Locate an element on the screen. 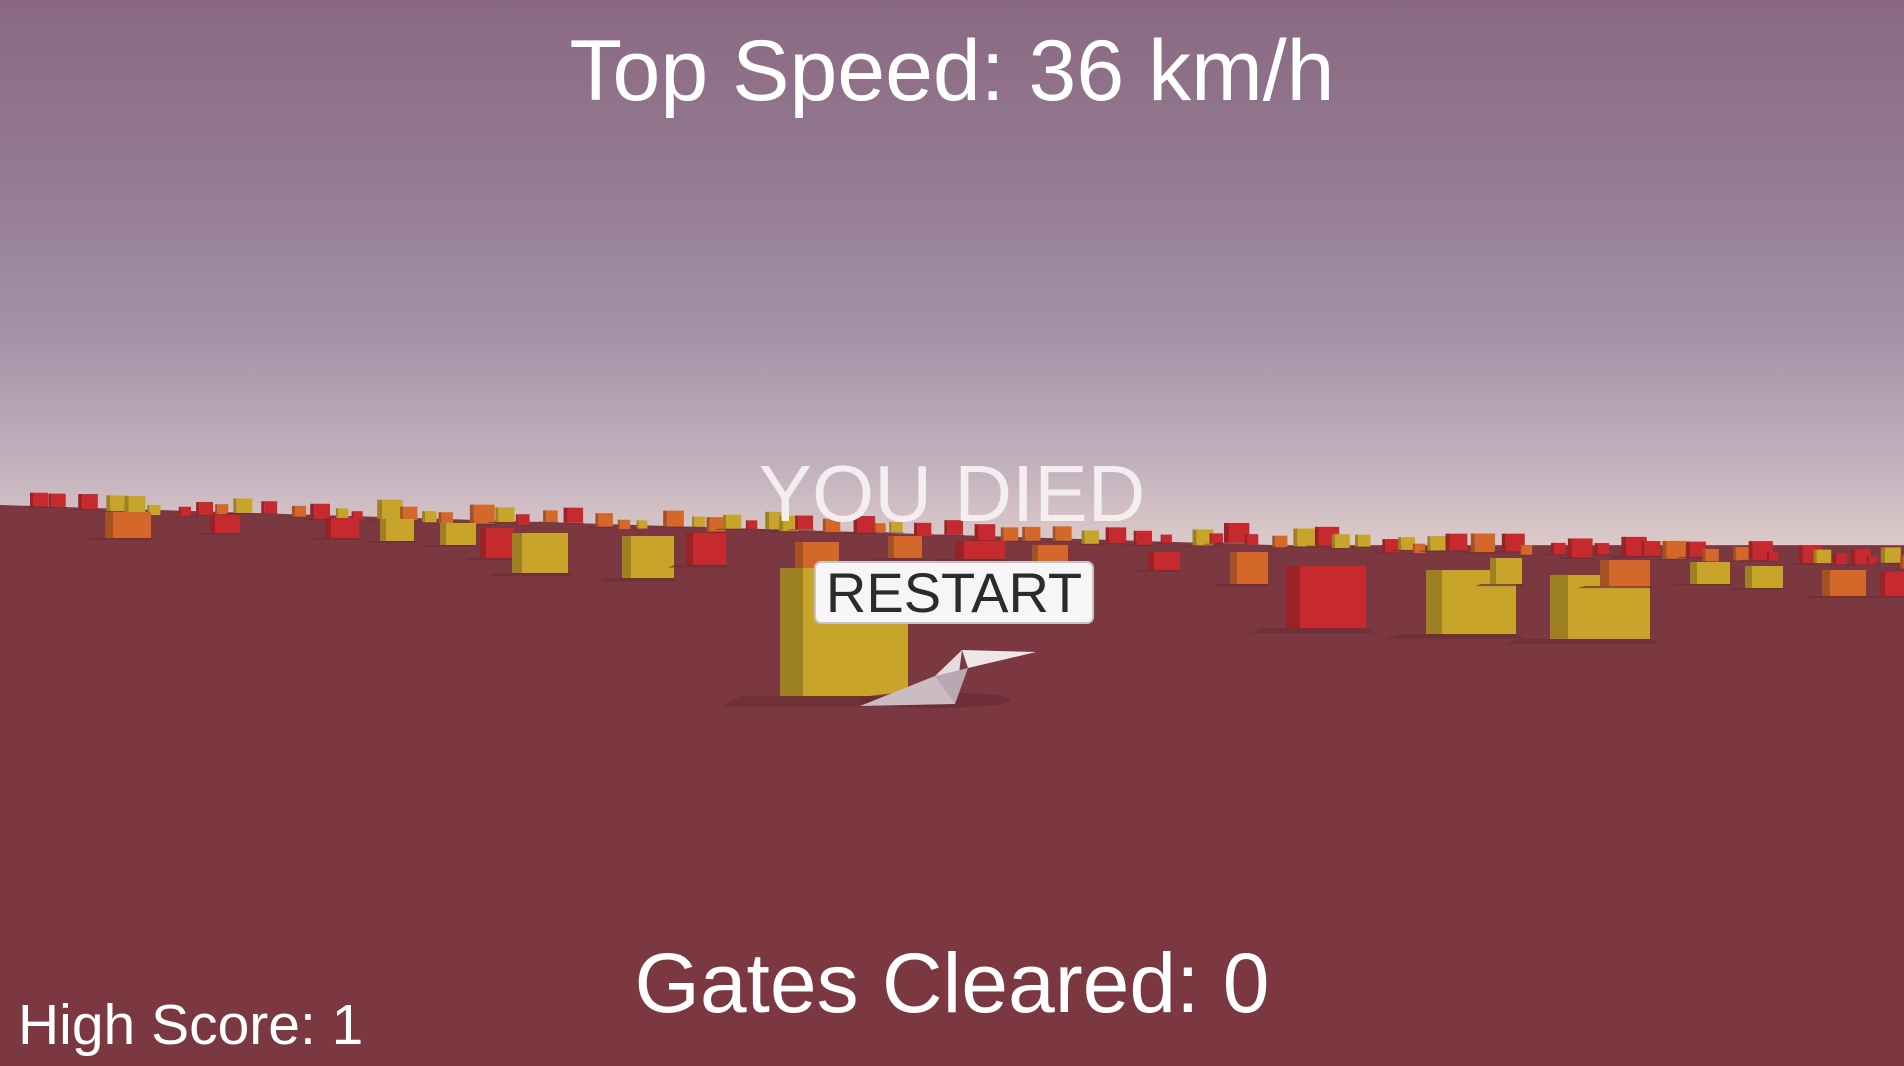 Image resolution: width=1904 pixels, height=1066 pixels. restart-button: RESTART is located at coordinates (954, 592).